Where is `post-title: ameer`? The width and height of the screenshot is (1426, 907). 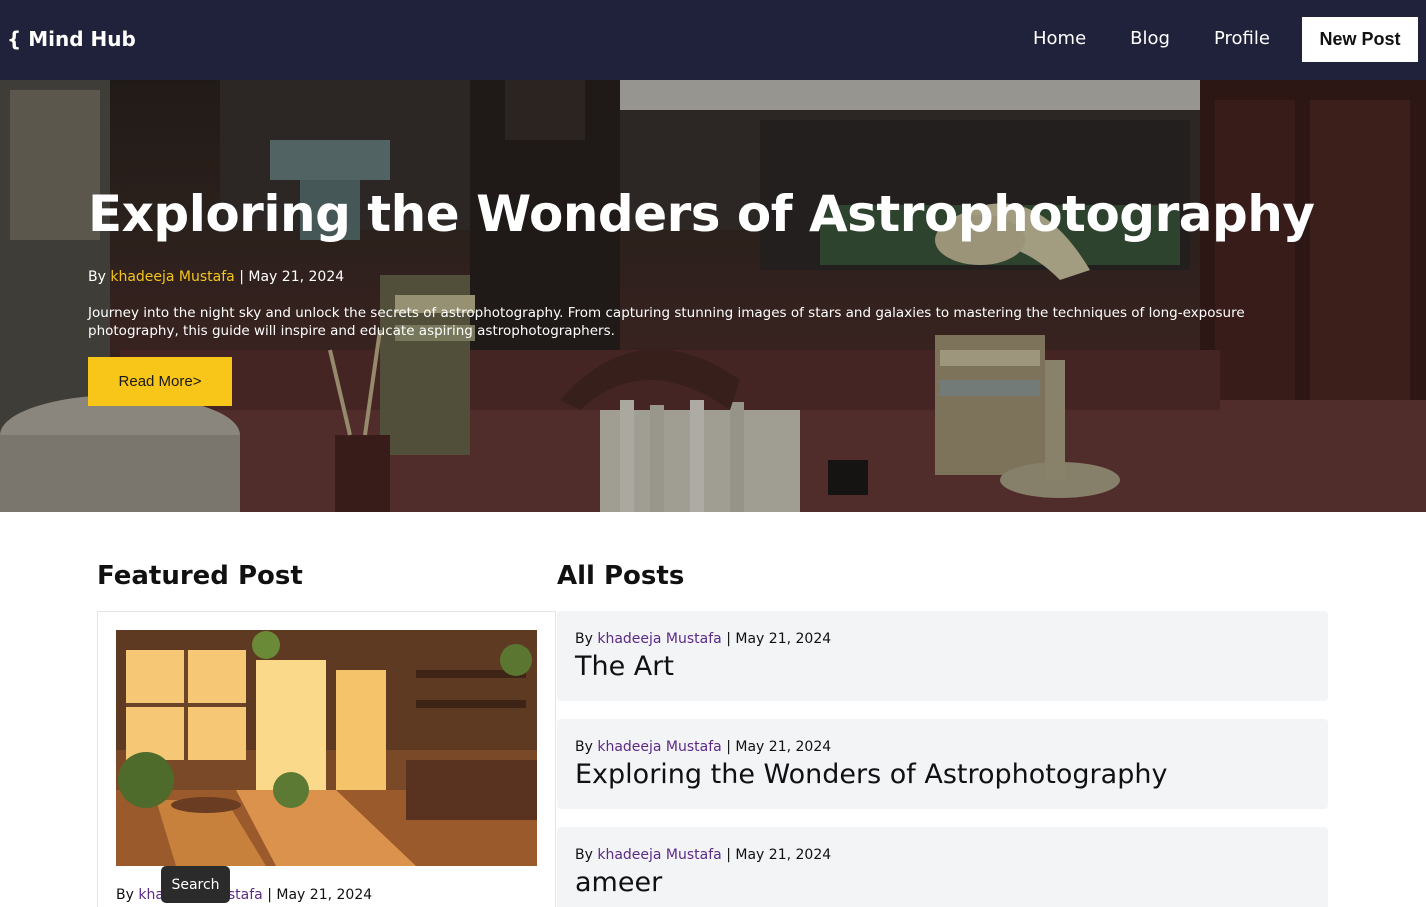
post-title: ameer is located at coordinates (618, 882).